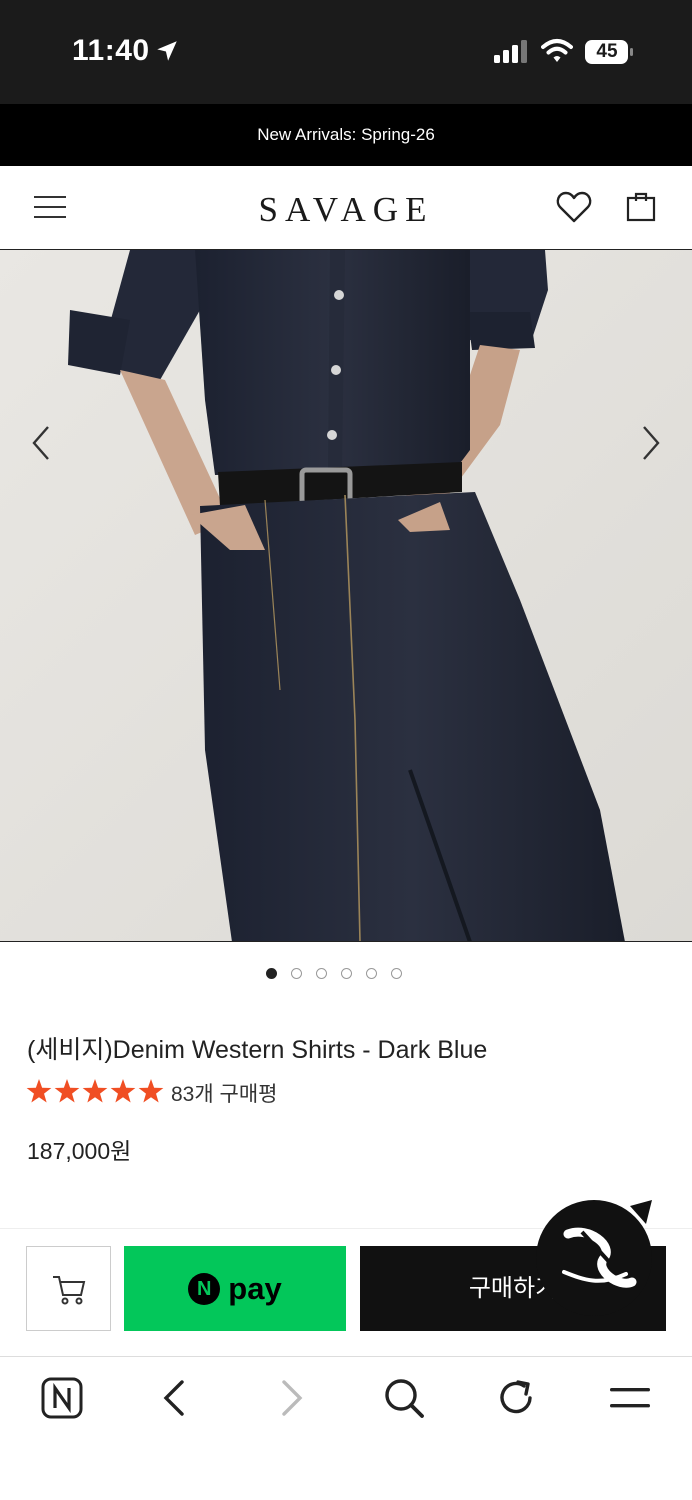 The height and width of the screenshot is (1500, 692). What do you see at coordinates (346, 135) in the screenshot?
I see `announcement-bar: New Arrivals: Spring-26` at bounding box center [346, 135].